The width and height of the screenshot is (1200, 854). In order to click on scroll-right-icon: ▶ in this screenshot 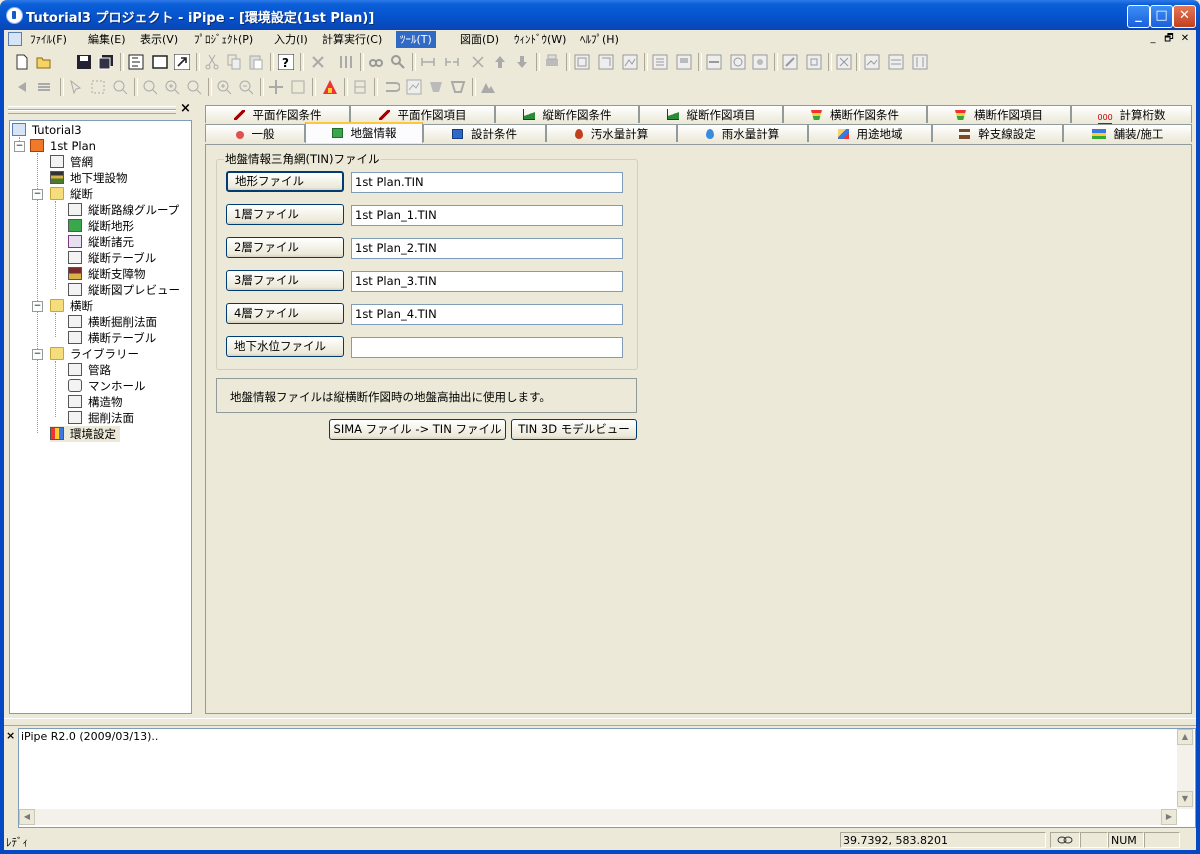, I will do `click(1169, 817)`.